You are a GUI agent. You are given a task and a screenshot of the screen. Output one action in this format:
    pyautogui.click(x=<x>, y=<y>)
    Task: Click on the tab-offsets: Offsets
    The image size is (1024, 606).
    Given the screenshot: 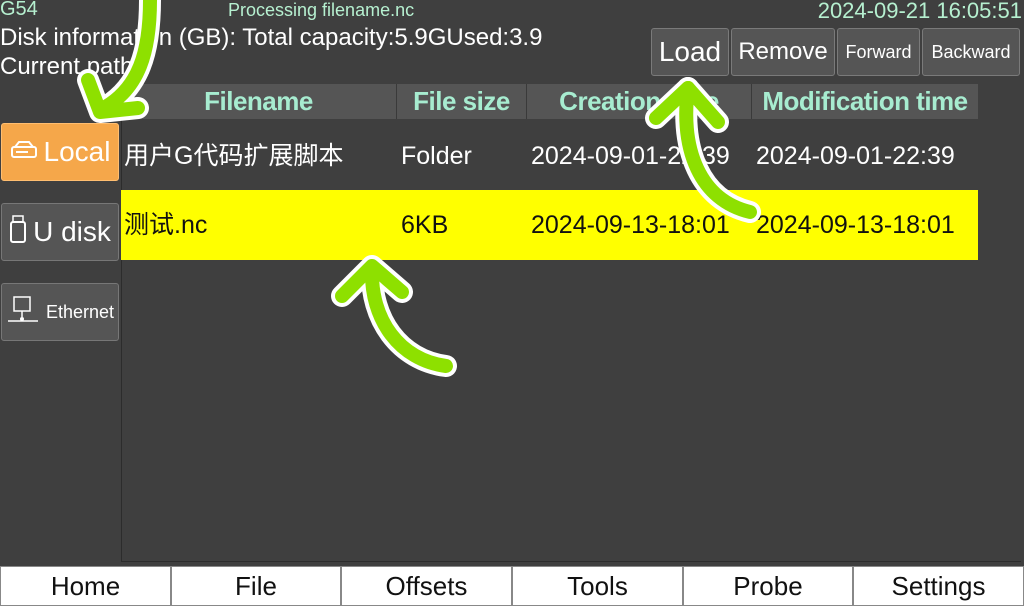 What is the action you would take?
    pyautogui.click(x=426, y=586)
    